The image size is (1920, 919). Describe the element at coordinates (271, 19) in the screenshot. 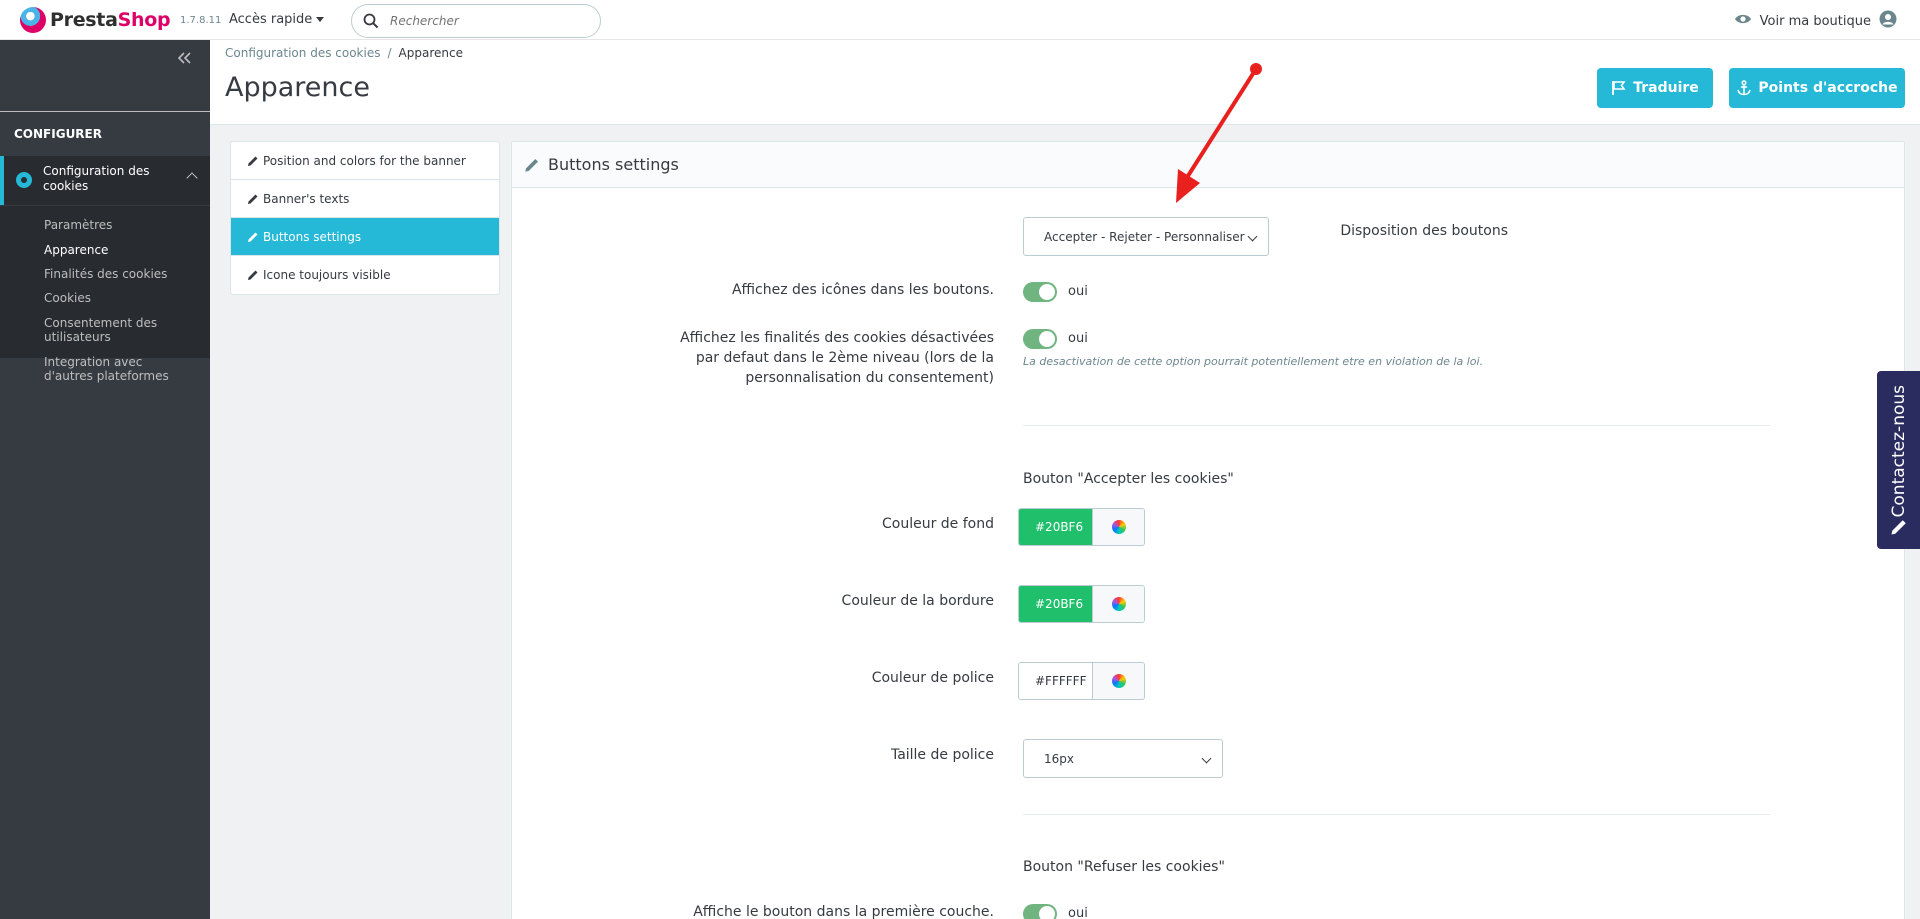

I see `quick-access-label: Accès rapide` at that location.